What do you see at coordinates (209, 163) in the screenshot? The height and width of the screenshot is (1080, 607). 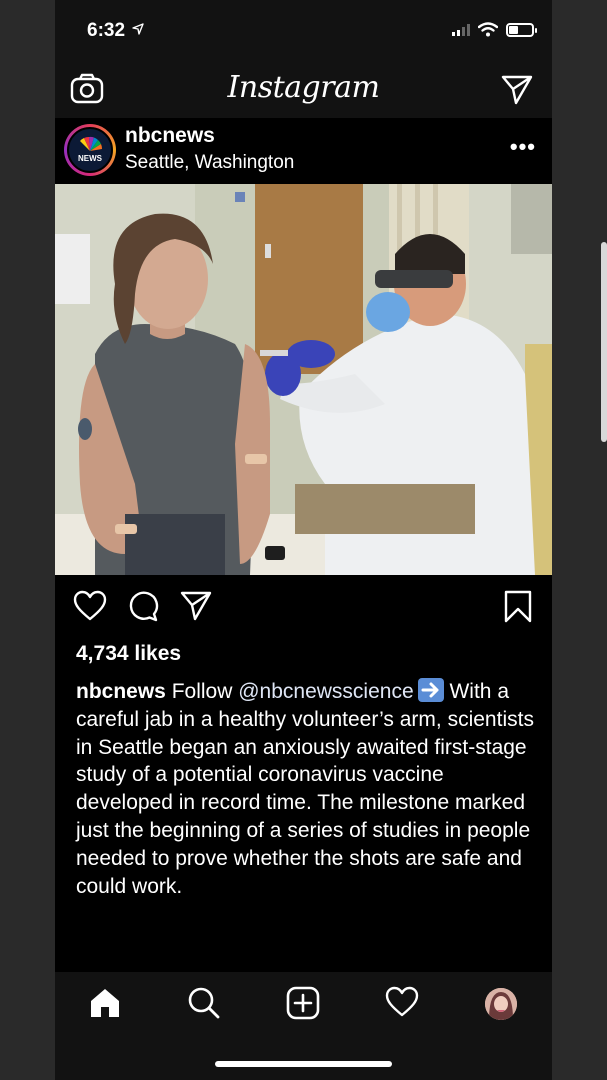 I see `post-location: Seattle, Washington` at bounding box center [209, 163].